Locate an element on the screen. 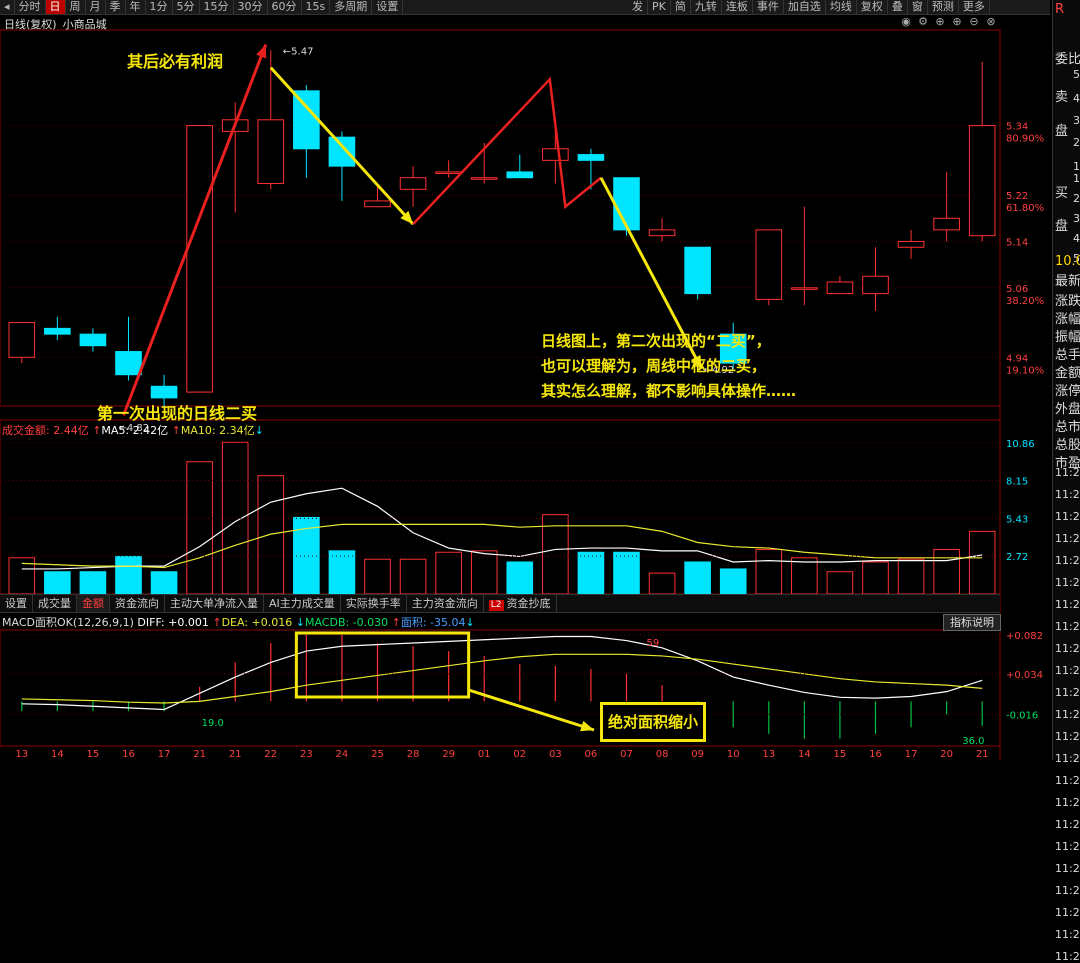 The height and width of the screenshot is (963, 1080). indicator-tab-1: 成交量 is located at coordinates (55, 603).